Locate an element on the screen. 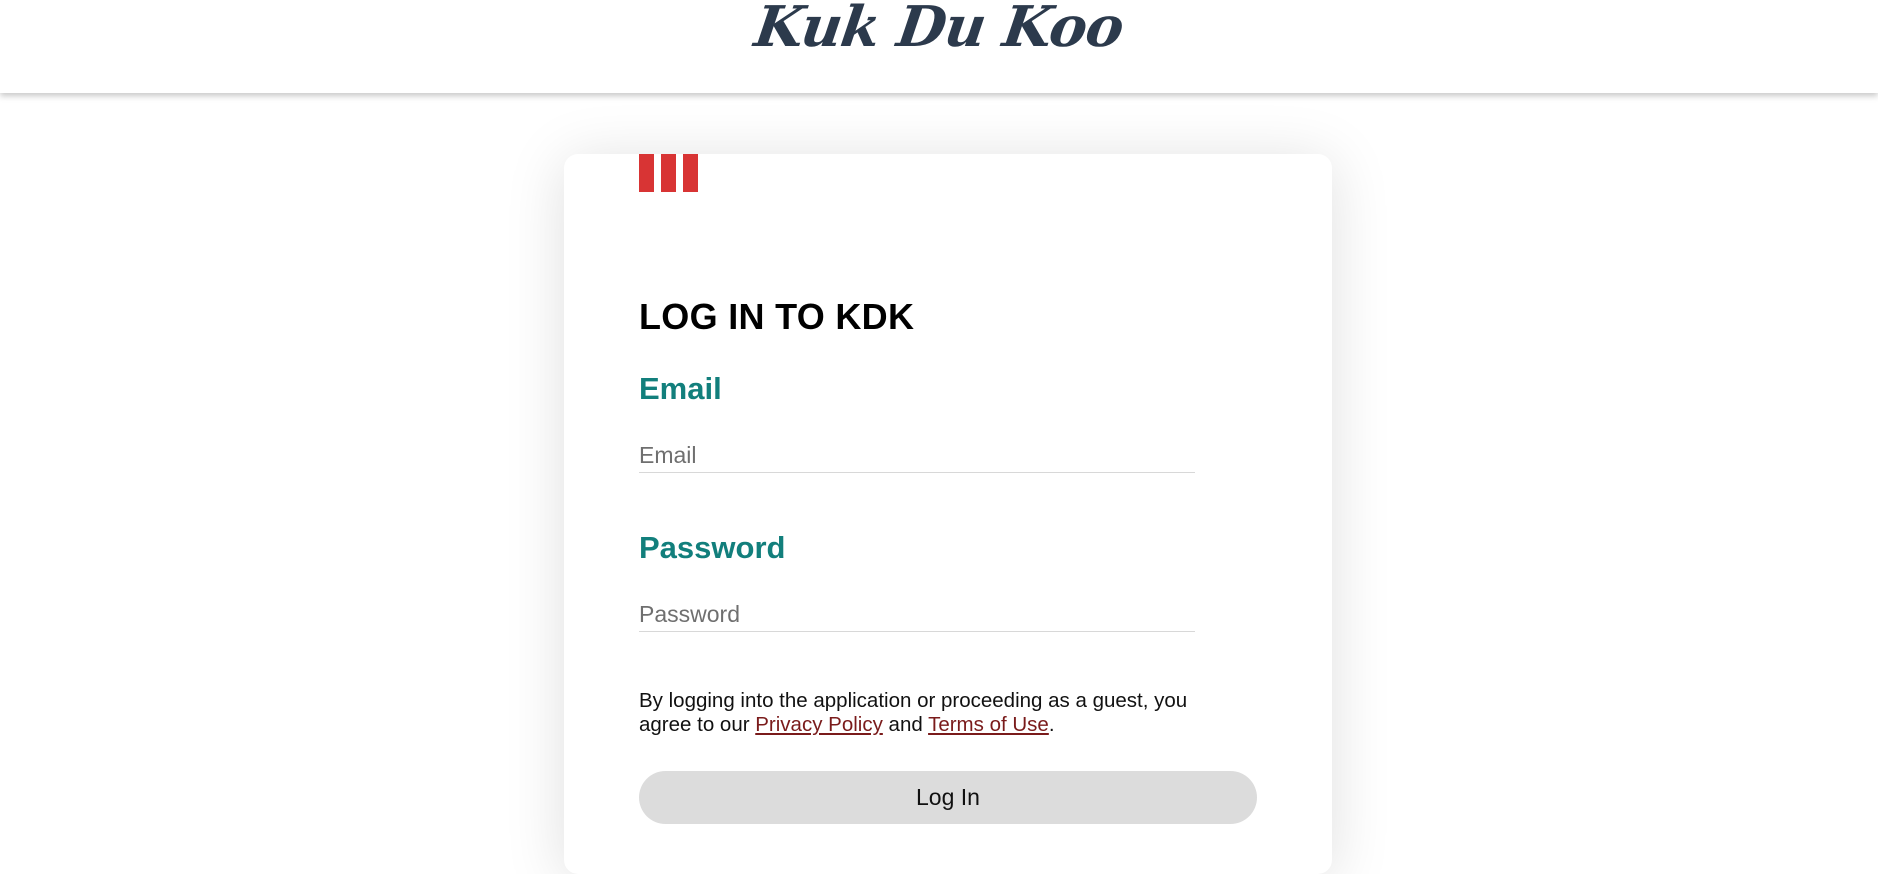 This screenshot has height=874, width=1878. email-label: Email is located at coordinates (680, 388).